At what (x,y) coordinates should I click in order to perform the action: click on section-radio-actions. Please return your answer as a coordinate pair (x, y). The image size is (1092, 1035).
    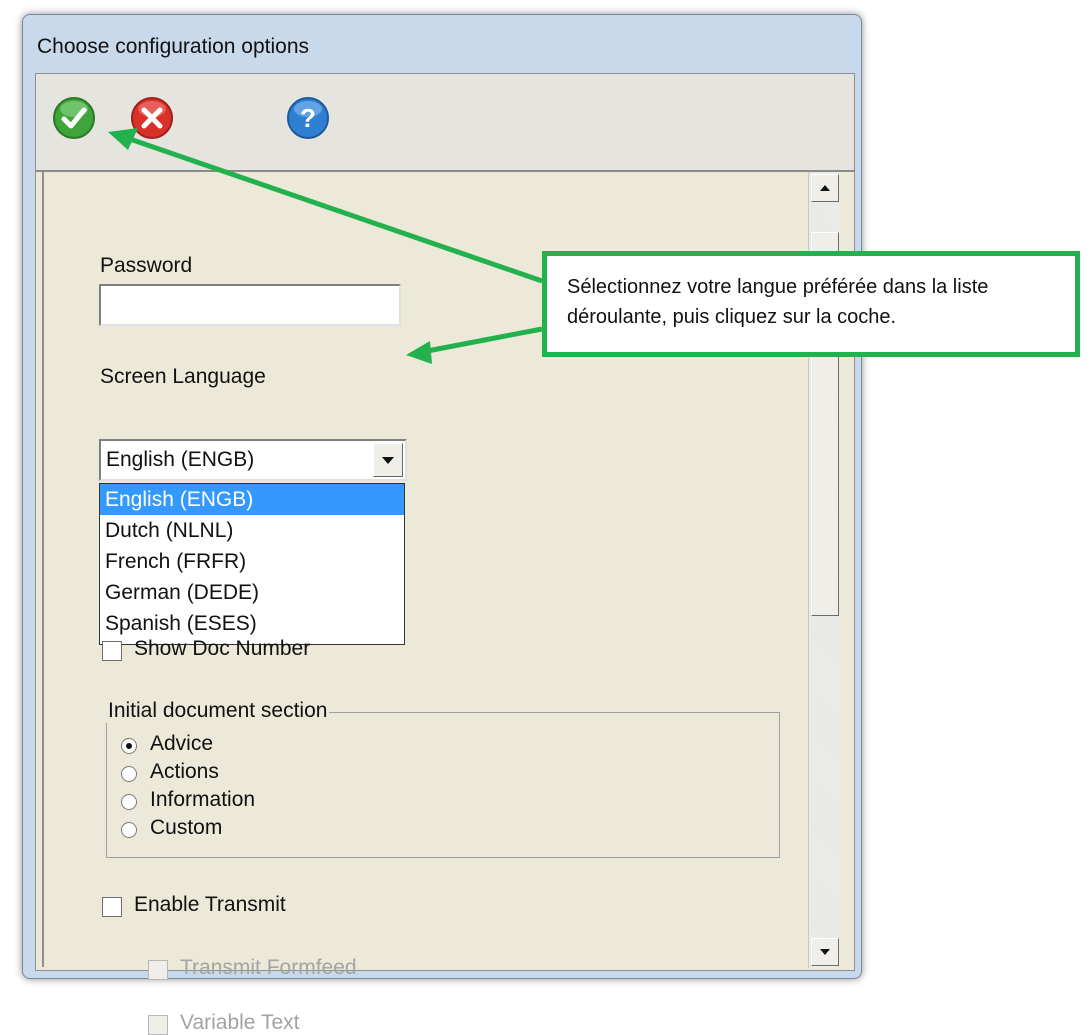
    Looking at the image, I should click on (129, 774).